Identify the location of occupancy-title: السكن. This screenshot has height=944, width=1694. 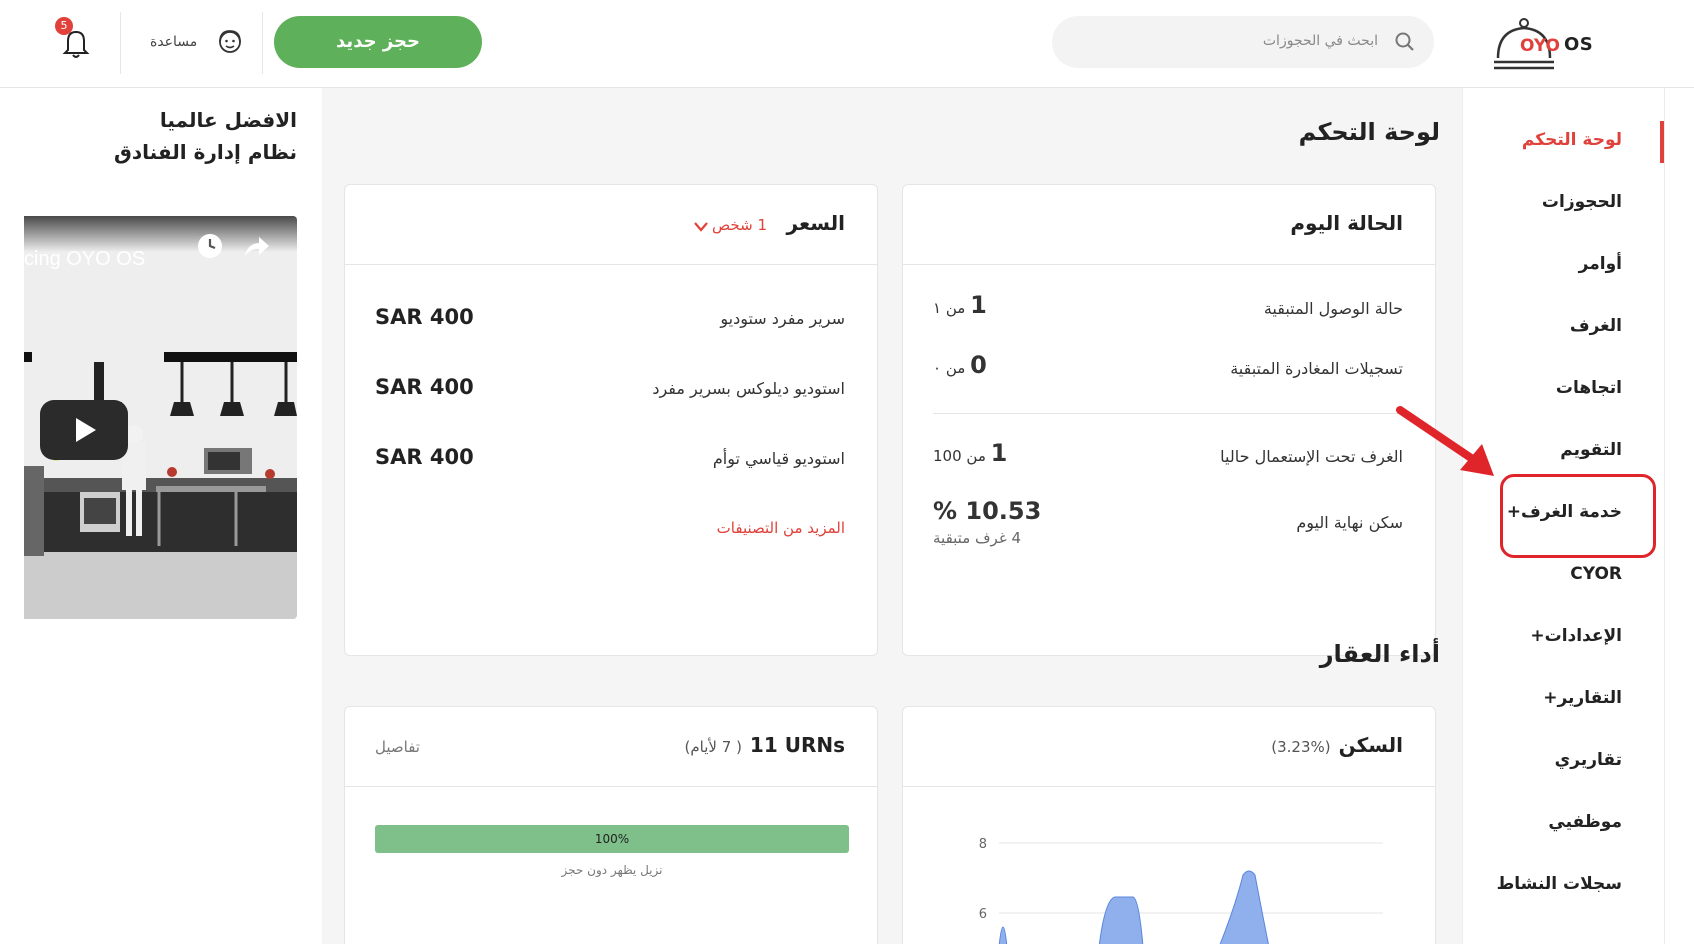
(1370, 745).